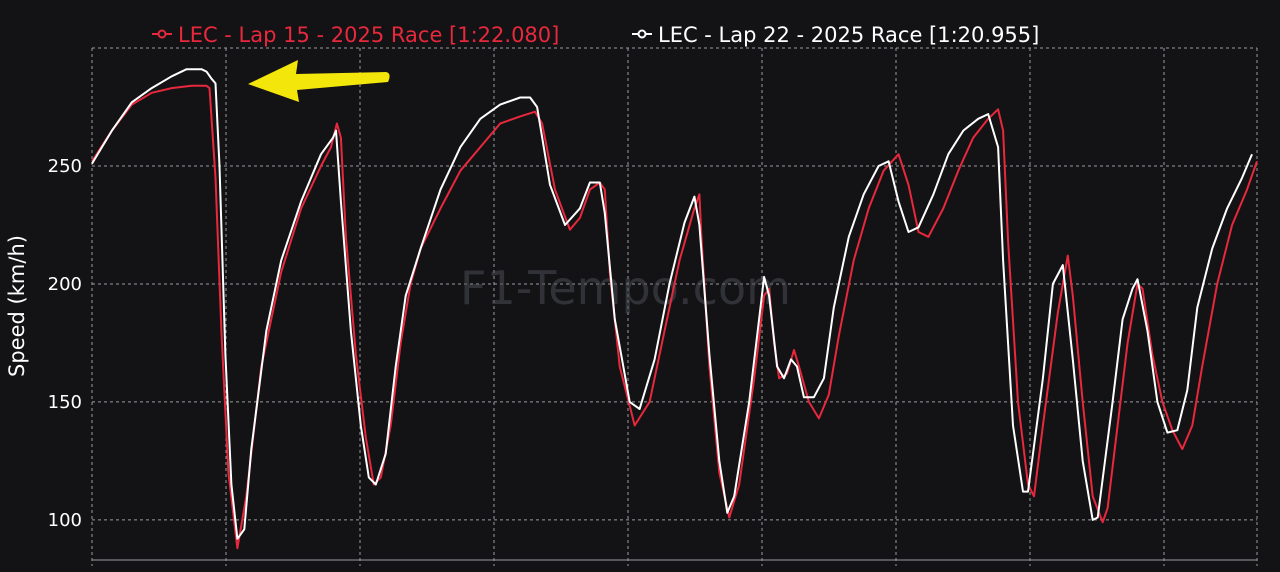 This screenshot has height=572, width=1280. I want to click on legend-marker-lap-15-dot, so click(162, 34).